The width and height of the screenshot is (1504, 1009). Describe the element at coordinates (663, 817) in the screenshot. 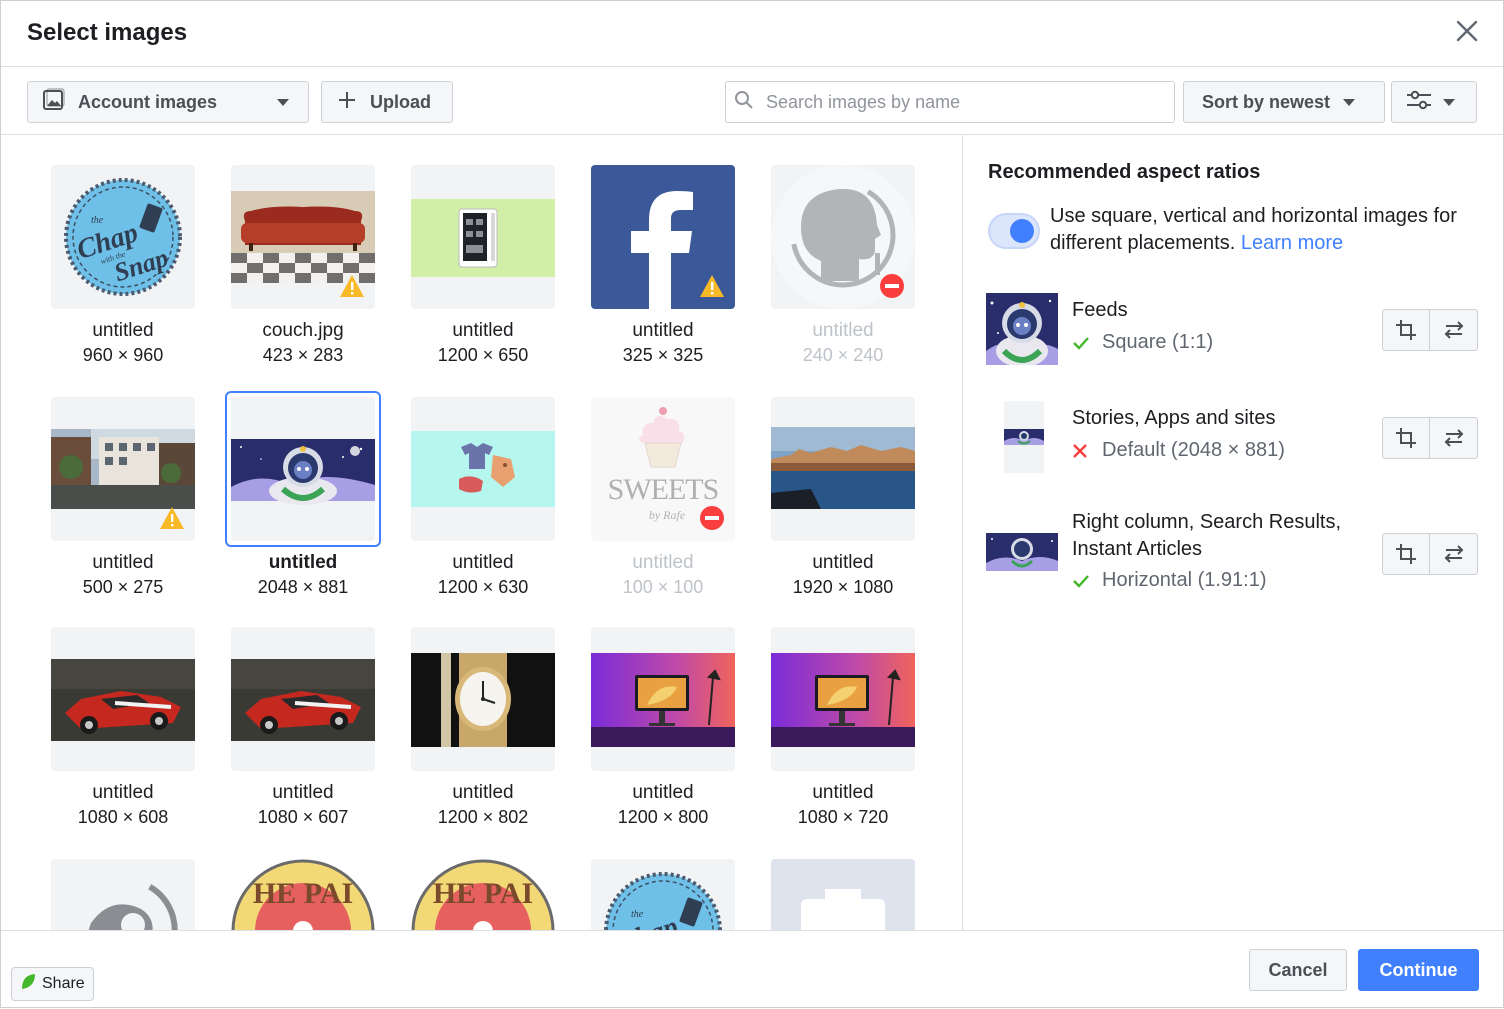

I see `image-dimensions: 1200 × 800` at that location.